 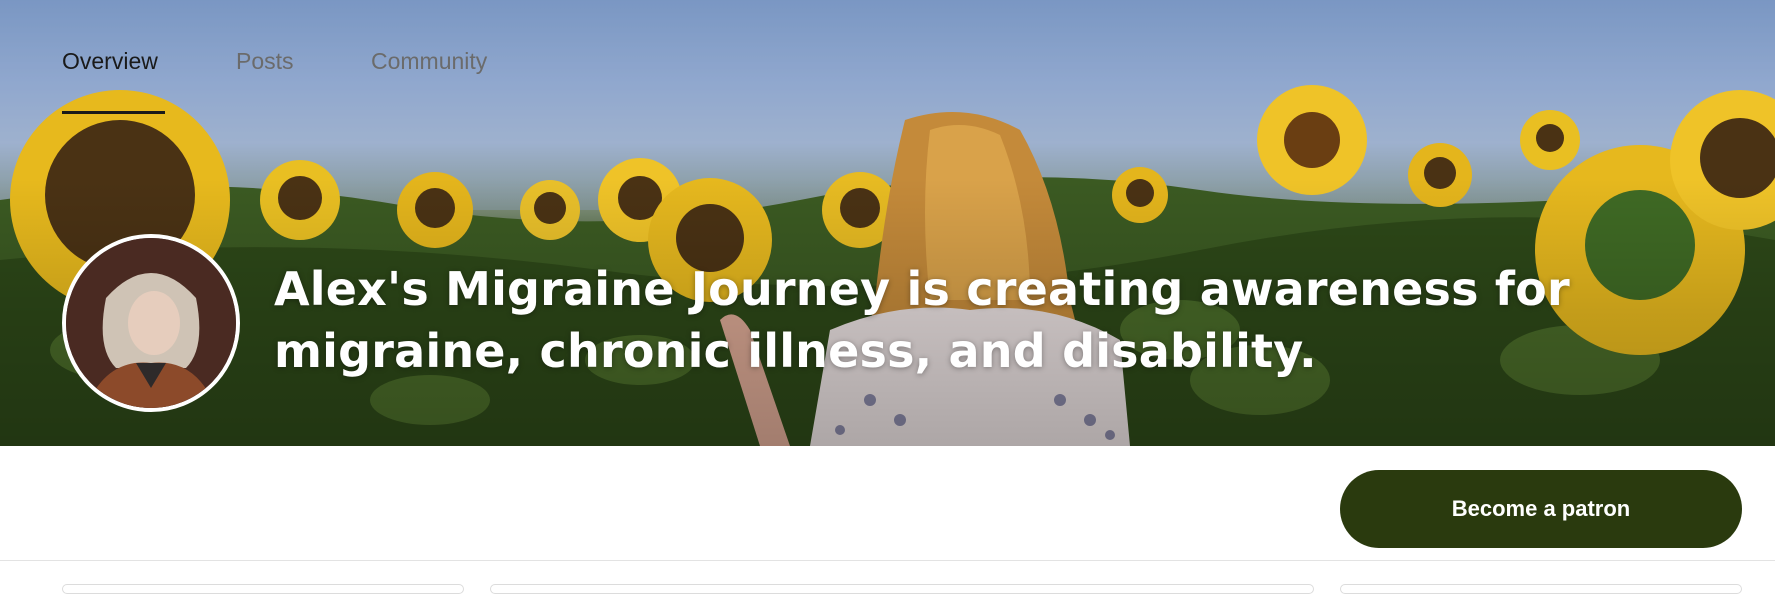 I want to click on tab-community: Community, so click(x=429, y=81).